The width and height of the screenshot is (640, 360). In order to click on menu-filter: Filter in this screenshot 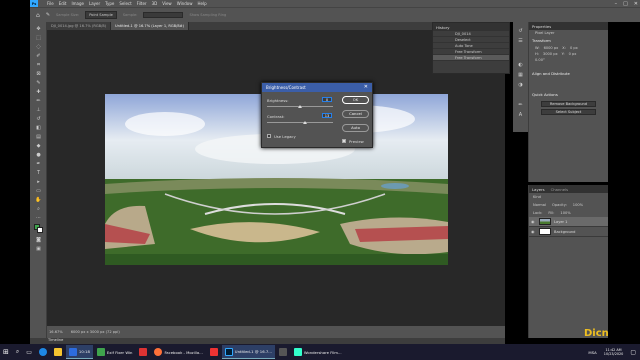, I will do `click(142, 3)`.